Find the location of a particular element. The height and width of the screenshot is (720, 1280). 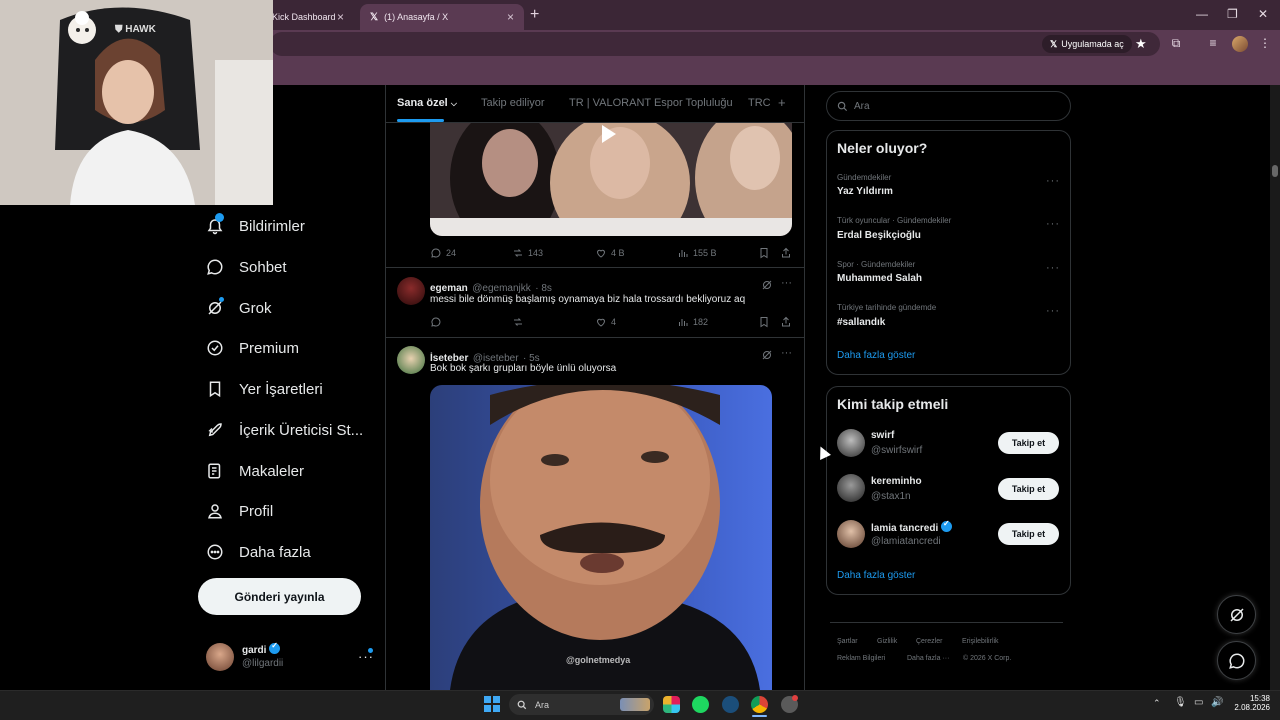

tab-trc: TRC is located at coordinates (759, 103).